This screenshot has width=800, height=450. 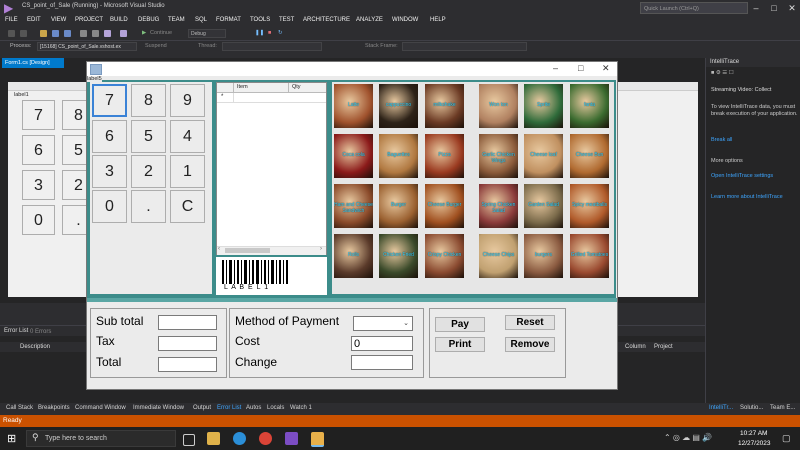 I want to click on process-select: [15168] CS_point_of_Sale.vshost.ex, so click(x=87, y=46).